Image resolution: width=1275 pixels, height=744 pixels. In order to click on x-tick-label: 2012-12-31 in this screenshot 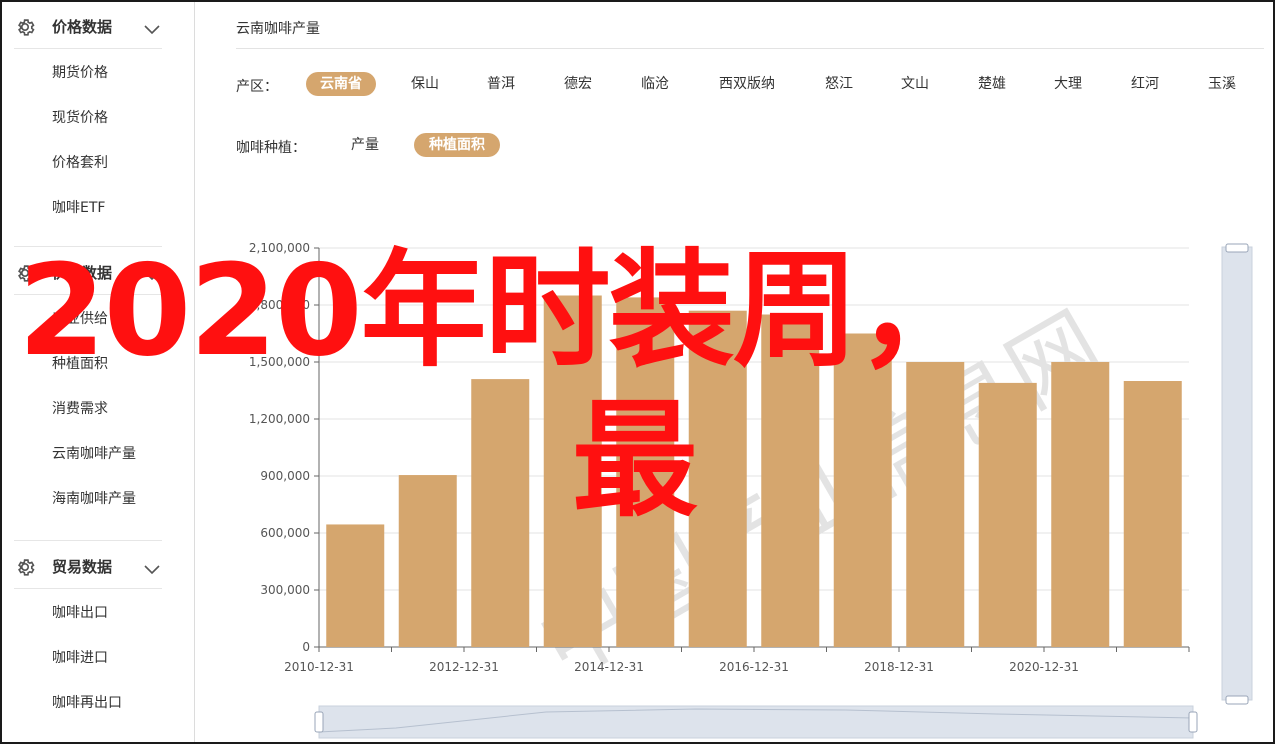, I will do `click(464, 667)`.